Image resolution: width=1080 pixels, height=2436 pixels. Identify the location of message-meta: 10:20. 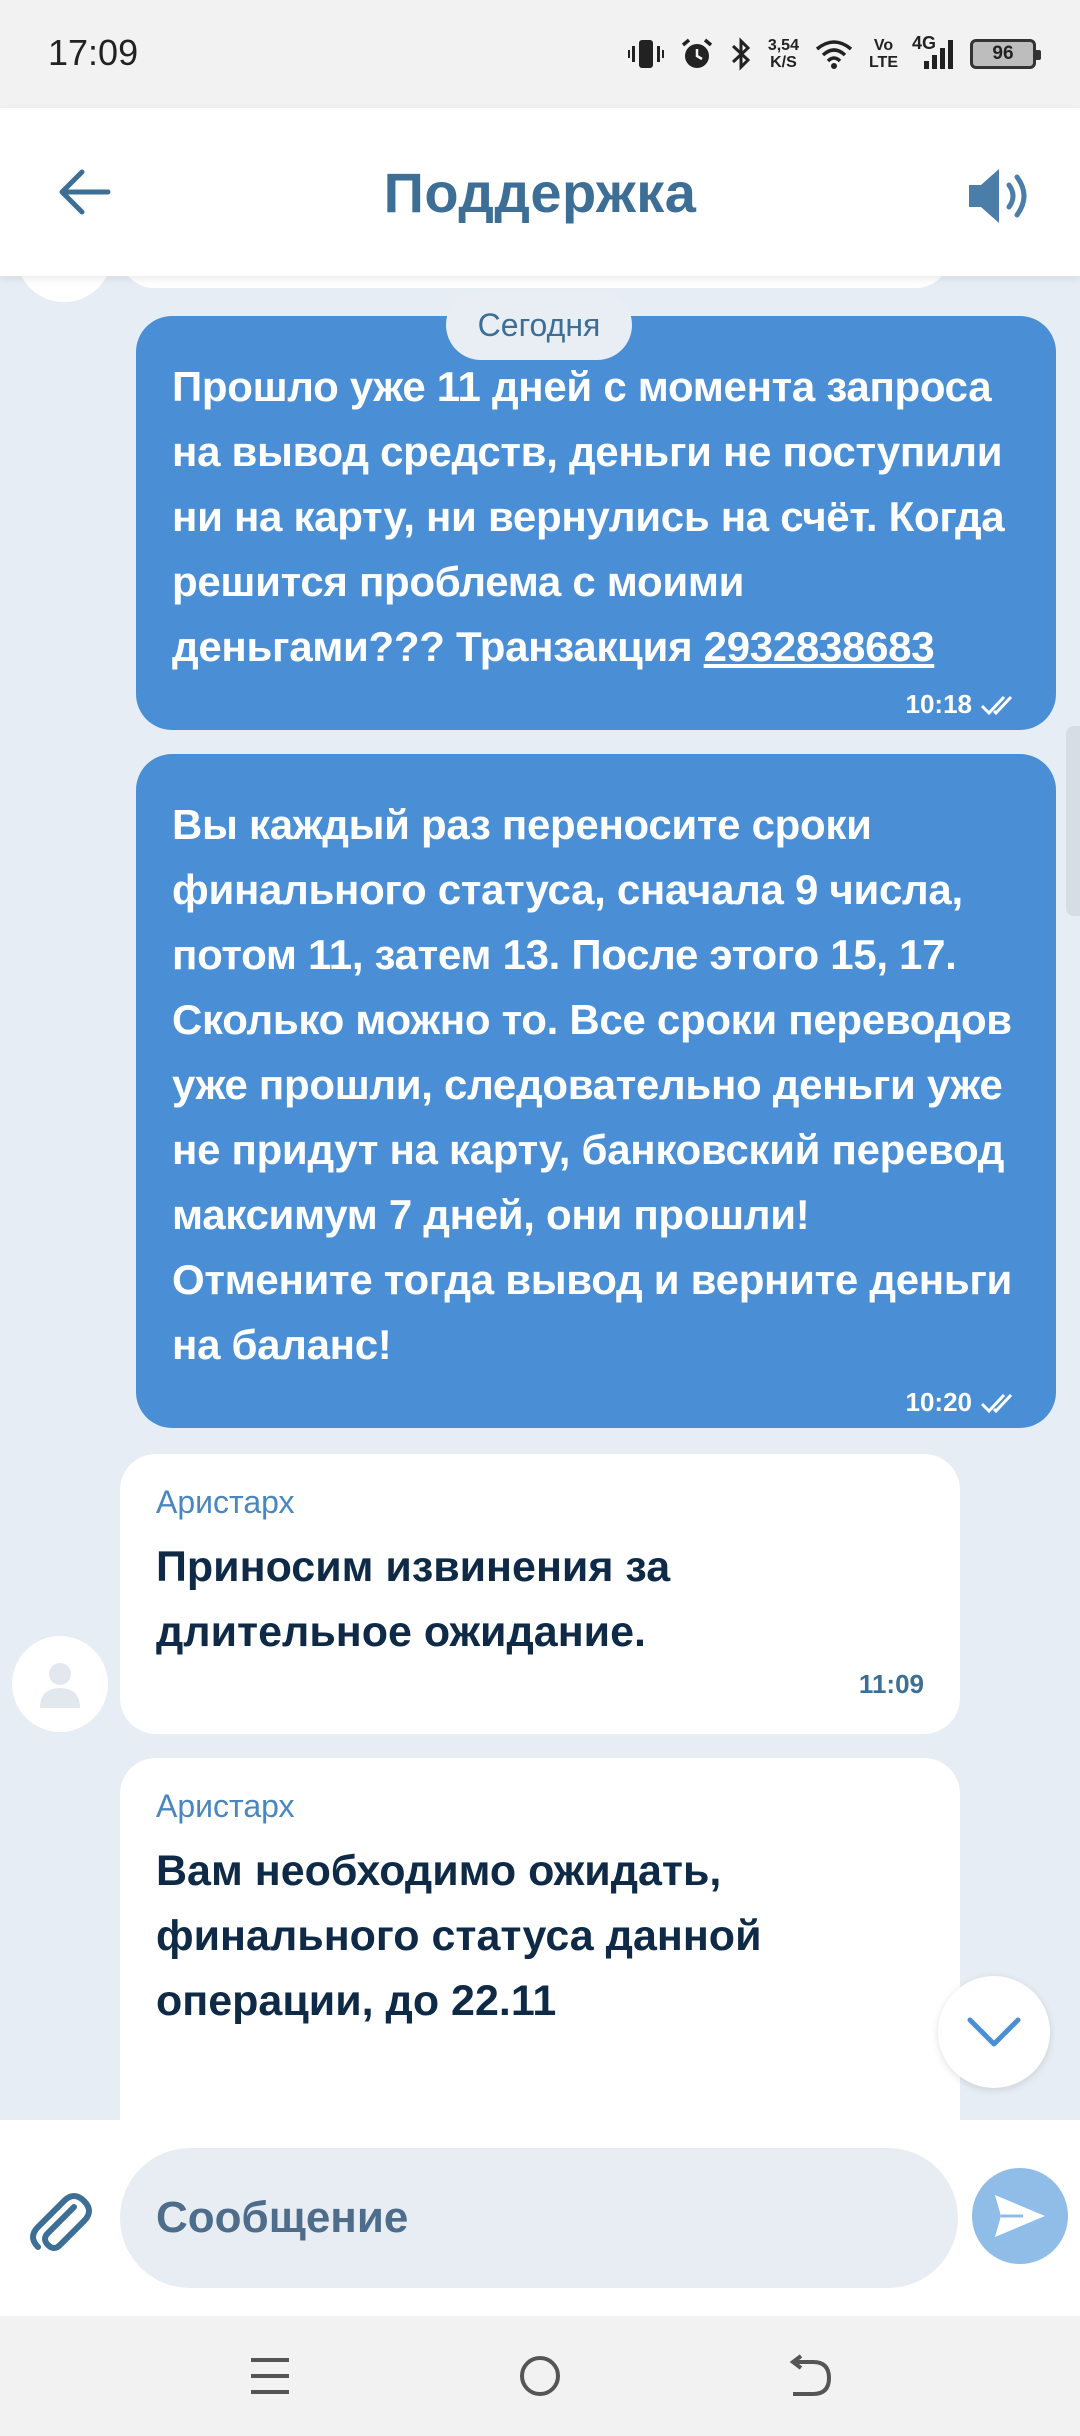
(596, 1402).